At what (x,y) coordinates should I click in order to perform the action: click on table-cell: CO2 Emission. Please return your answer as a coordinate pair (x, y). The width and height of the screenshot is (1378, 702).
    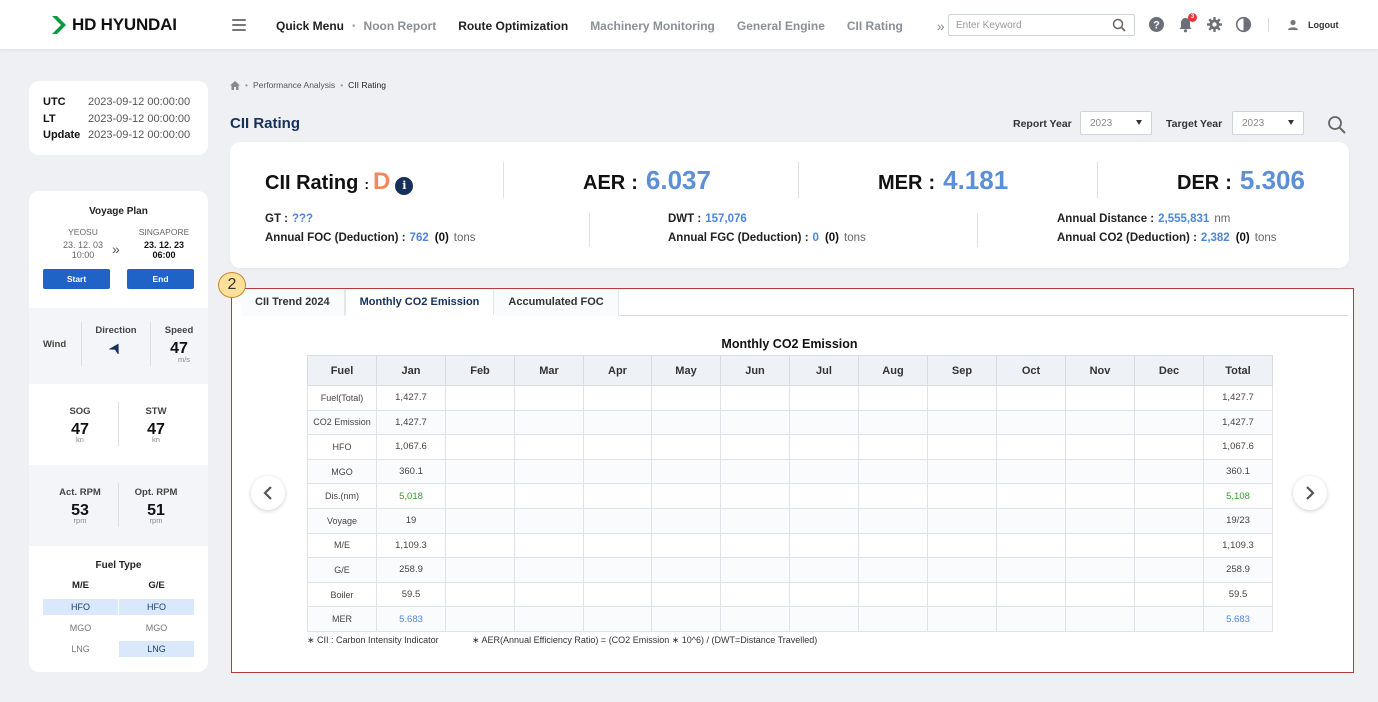
    Looking at the image, I should click on (342, 422).